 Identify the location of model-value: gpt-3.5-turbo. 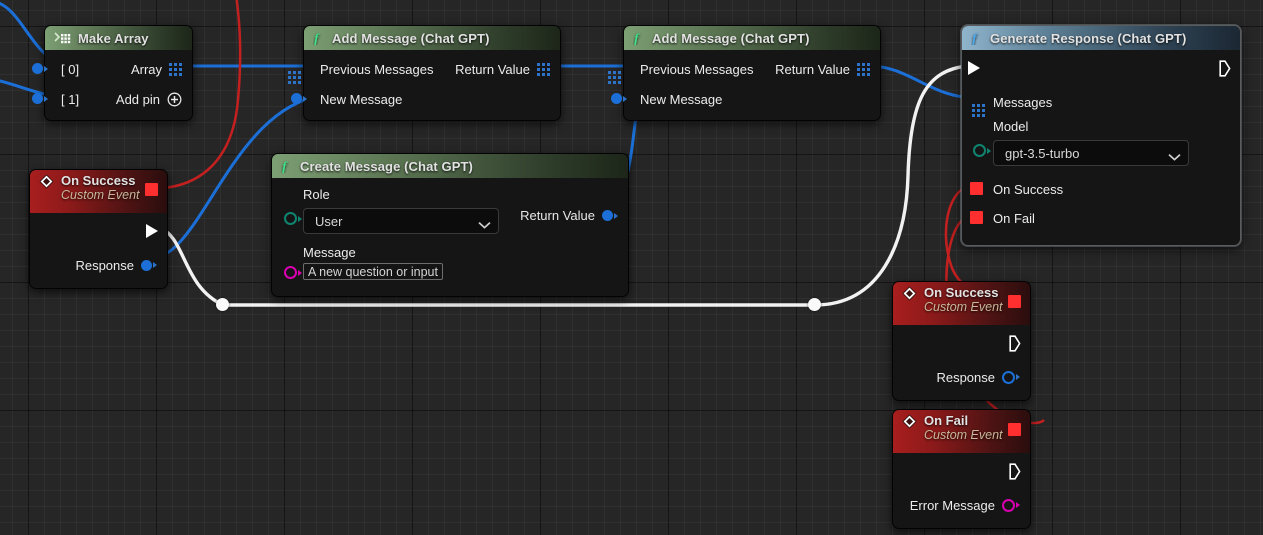
(1042, 153).